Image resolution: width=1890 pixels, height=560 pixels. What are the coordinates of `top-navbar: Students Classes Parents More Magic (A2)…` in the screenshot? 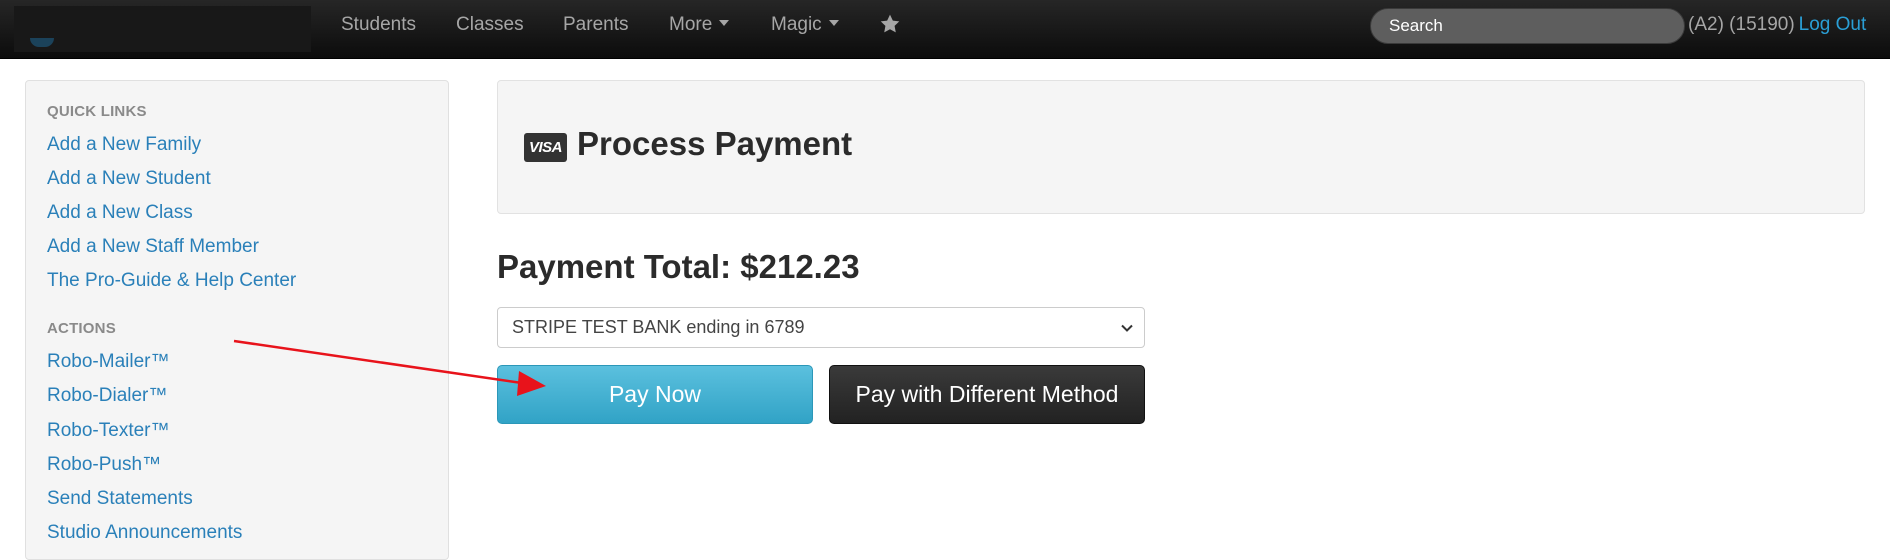 It's located at (945, 29).